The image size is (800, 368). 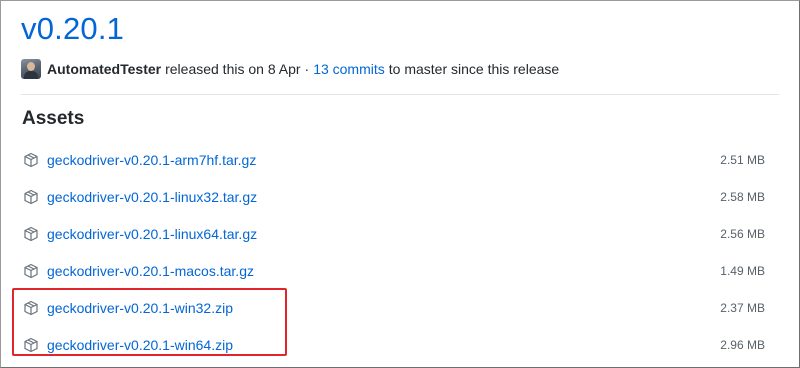 What do you see at coordinates (401, 270) in the screenshot?
I see `asset-row: geckodriver-v0.20.1-macos.tar.gz 1.49 MB` at bounding box center [401, 270].